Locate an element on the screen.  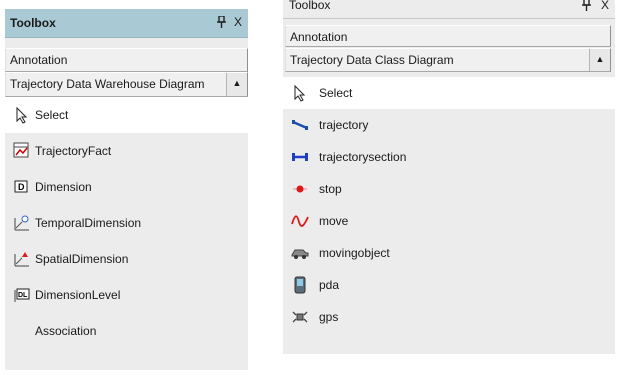
fact-icon is located at coordinates (22, 151).